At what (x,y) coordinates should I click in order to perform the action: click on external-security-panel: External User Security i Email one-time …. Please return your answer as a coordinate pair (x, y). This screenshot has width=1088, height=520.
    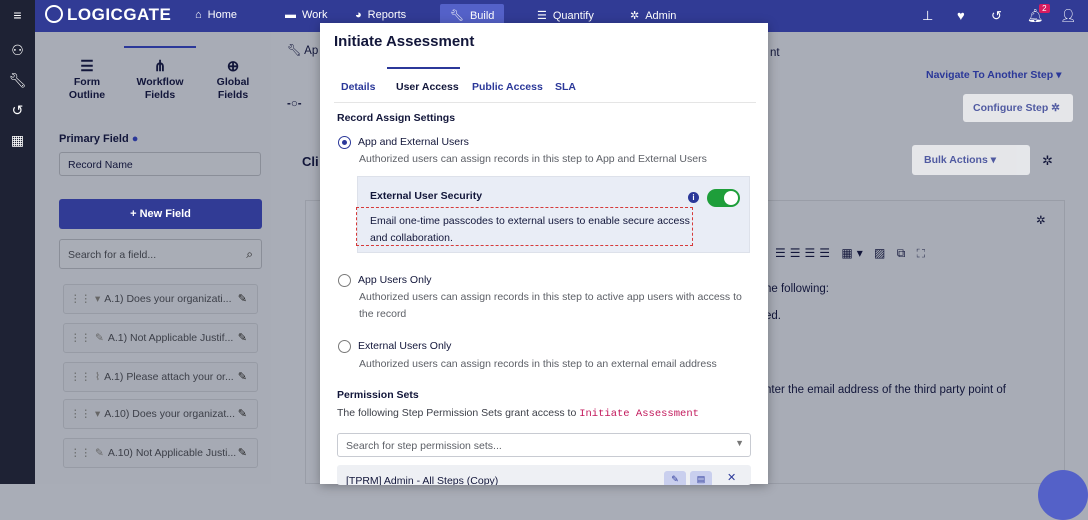
    Looking at the image, I should click on (553, 214).